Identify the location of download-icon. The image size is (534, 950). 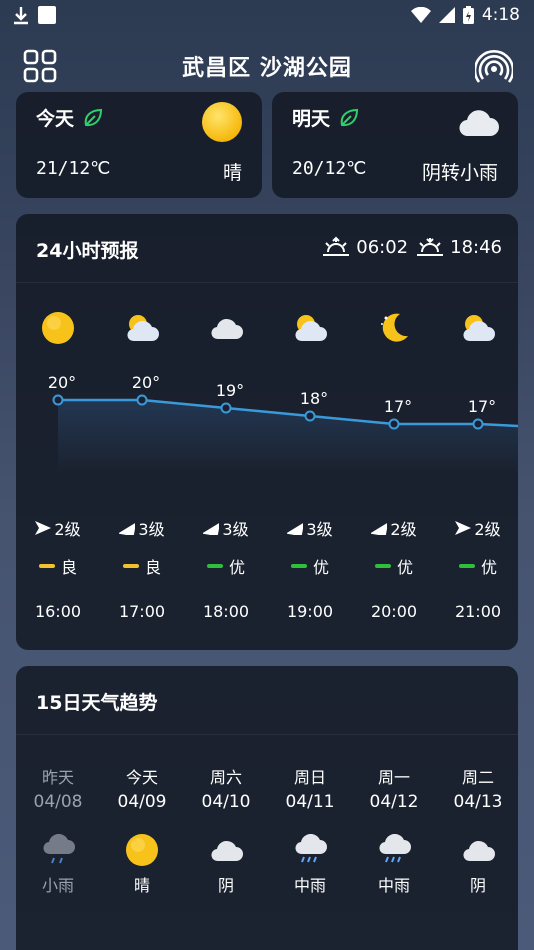
(21, 16).